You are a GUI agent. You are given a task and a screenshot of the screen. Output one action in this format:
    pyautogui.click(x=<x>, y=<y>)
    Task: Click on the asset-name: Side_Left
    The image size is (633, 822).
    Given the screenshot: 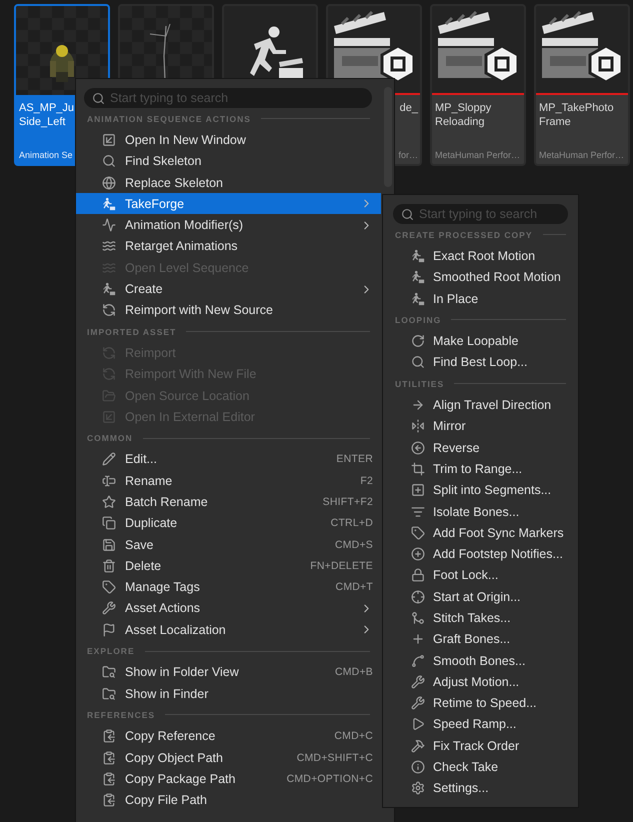 What is the action you would take?
    pyautogui.click(x=42, y=122)
    